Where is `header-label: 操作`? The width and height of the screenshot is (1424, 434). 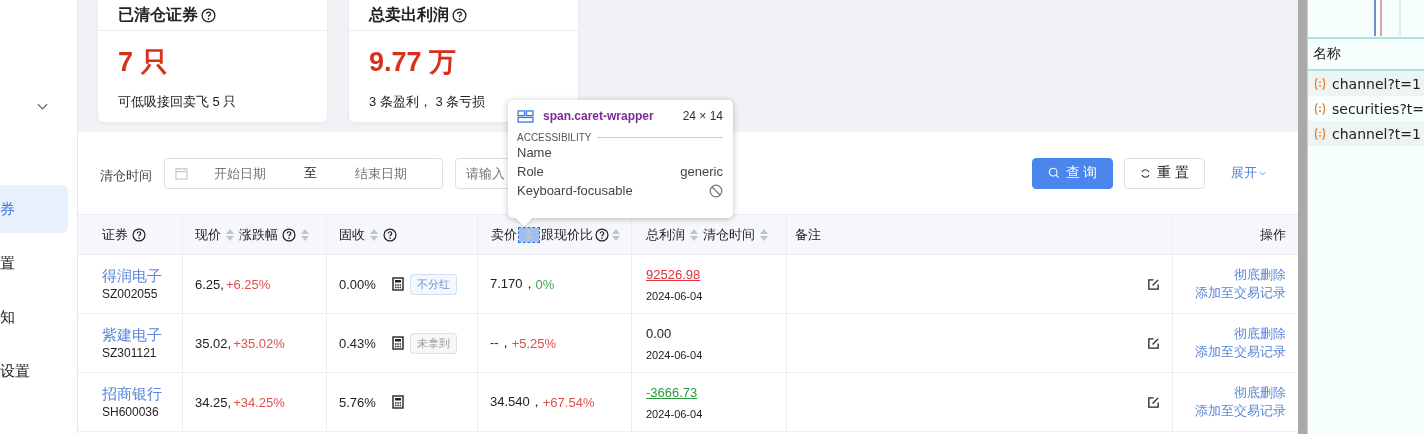 header-label: 操作 is located at coordinates (1273, 234).